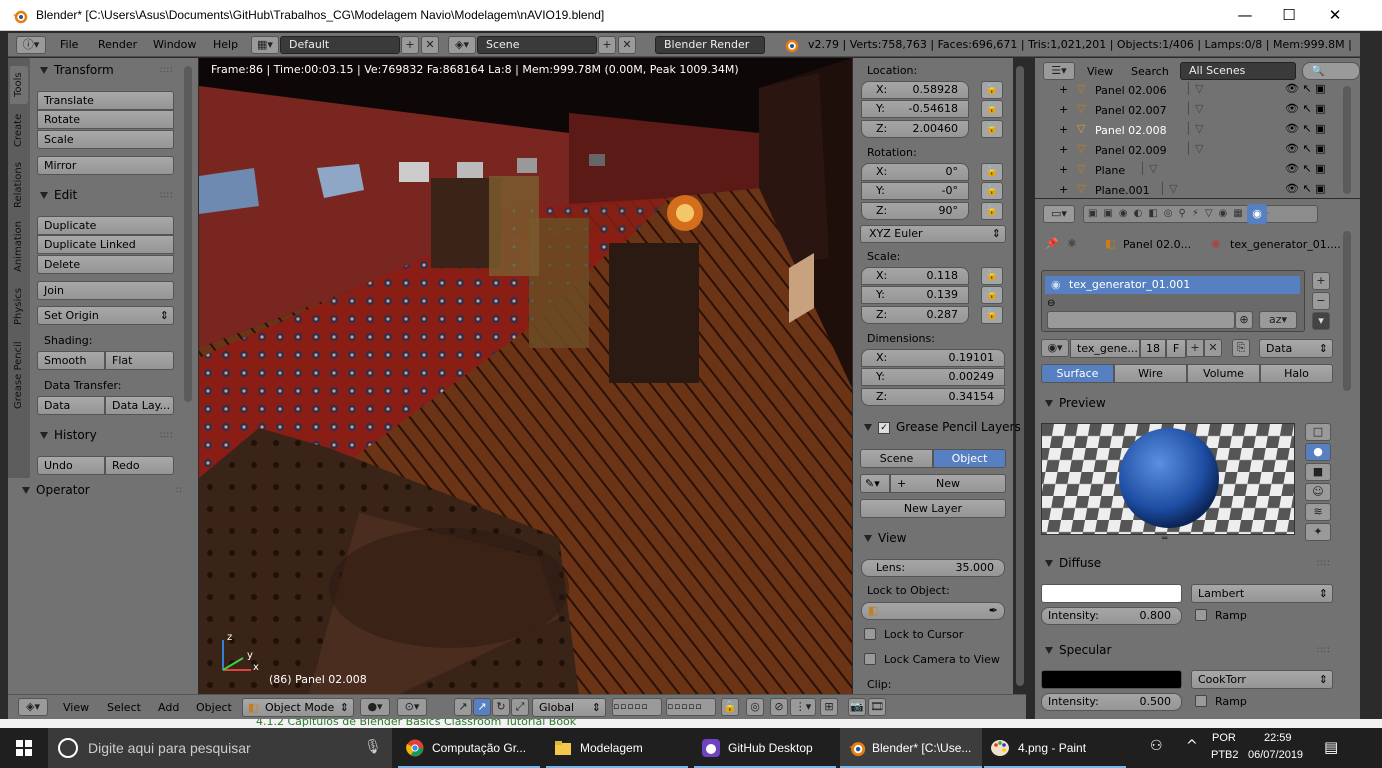 The image size is (1382, 768). What do you see at coordinates (375, 707) in the screenshot?
I see `viewport-shading-icon: ●▾` at bounding box center [375, 707].